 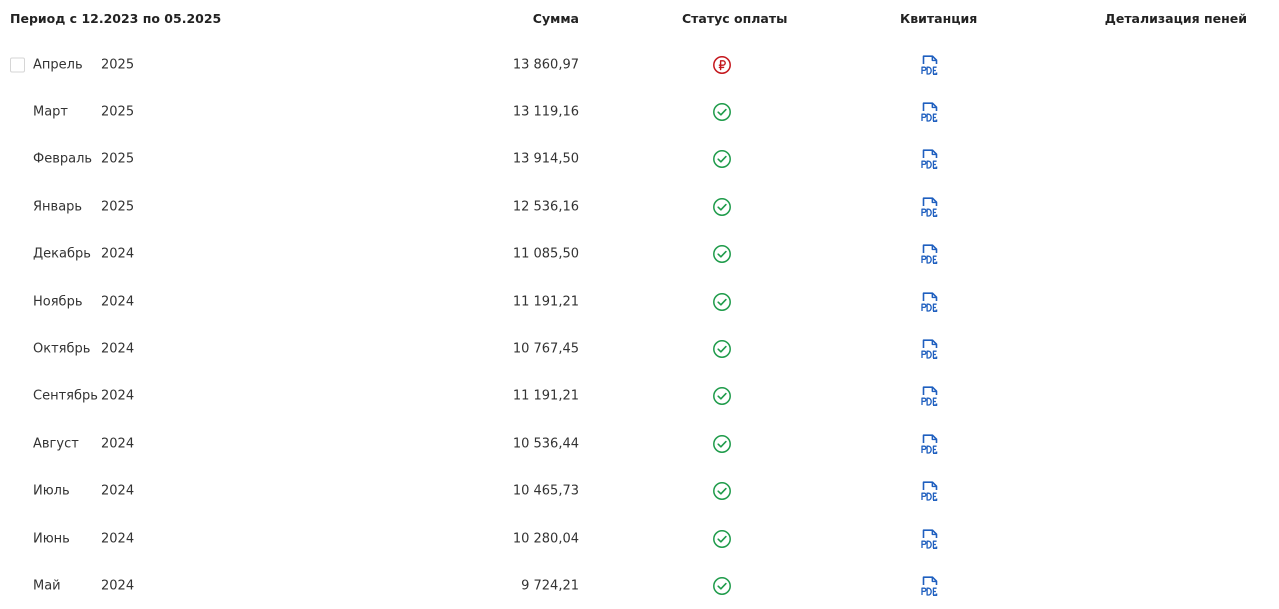 I want to click on period-month: Декабрь, so click(x=62, y=254).